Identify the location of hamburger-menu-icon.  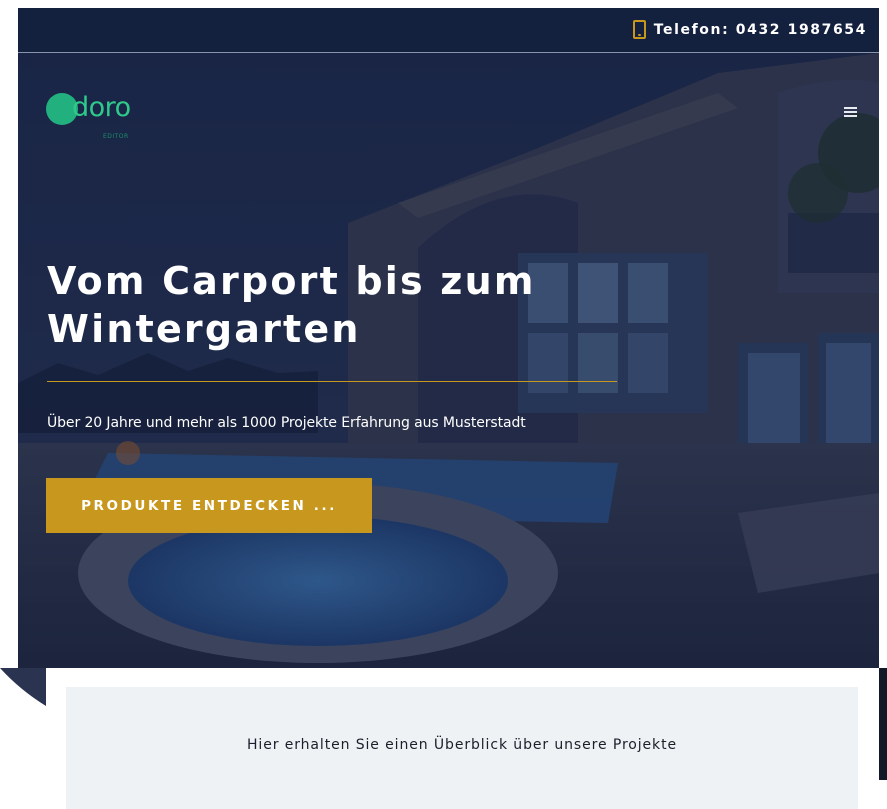
(850, 112).